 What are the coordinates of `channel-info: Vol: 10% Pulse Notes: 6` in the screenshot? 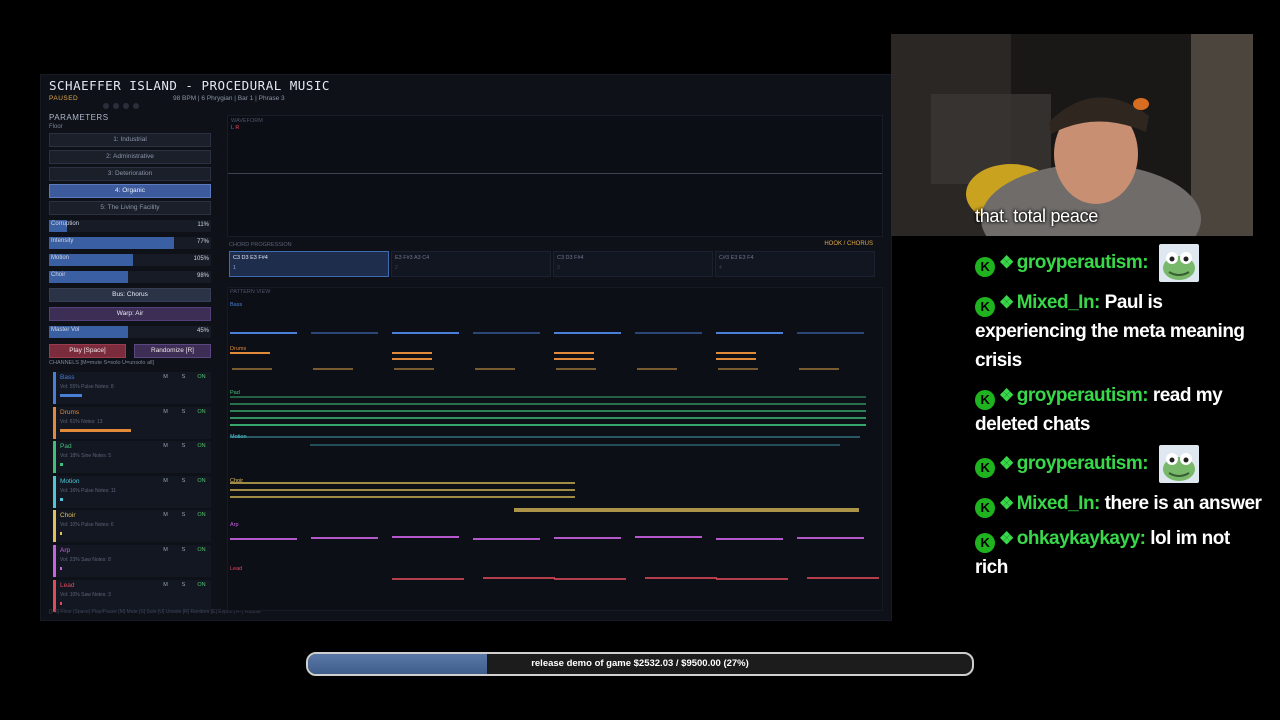 It's located at (87, 525).